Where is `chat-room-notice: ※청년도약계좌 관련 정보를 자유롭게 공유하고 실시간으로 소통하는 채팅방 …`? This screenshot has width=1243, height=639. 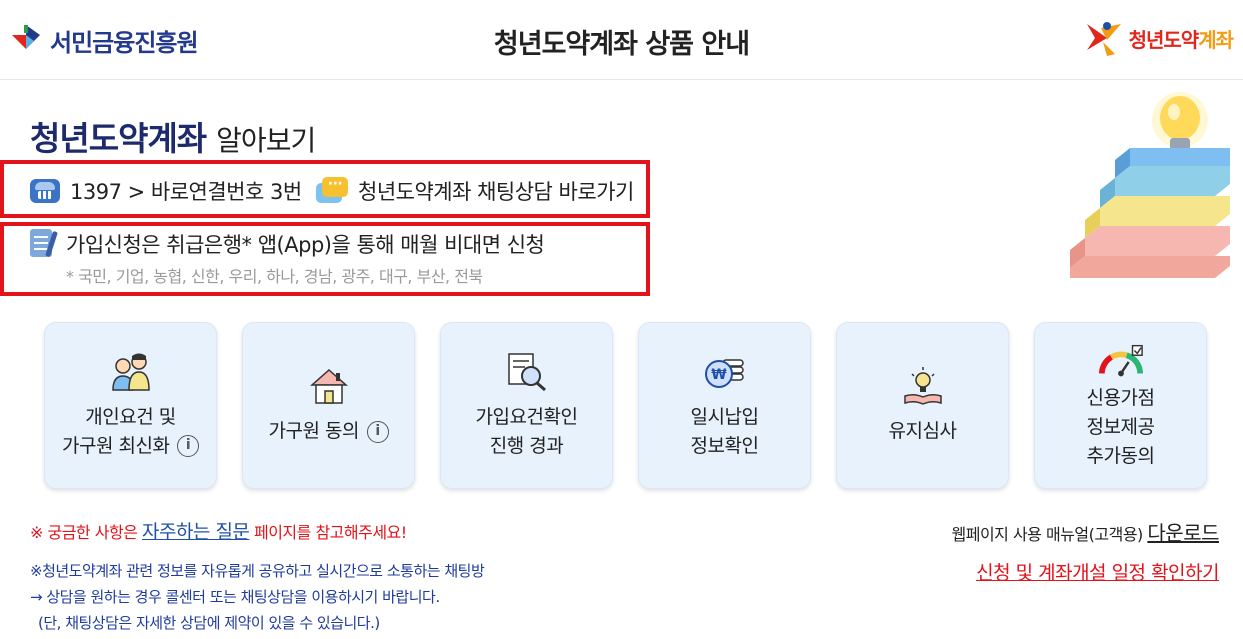
chat-room-notice: ※청년도약계좌 관련 정보를 자유롭게 공유하고 실시간으로 소통하는 채팅방 … is located at coordinates (257, 597).